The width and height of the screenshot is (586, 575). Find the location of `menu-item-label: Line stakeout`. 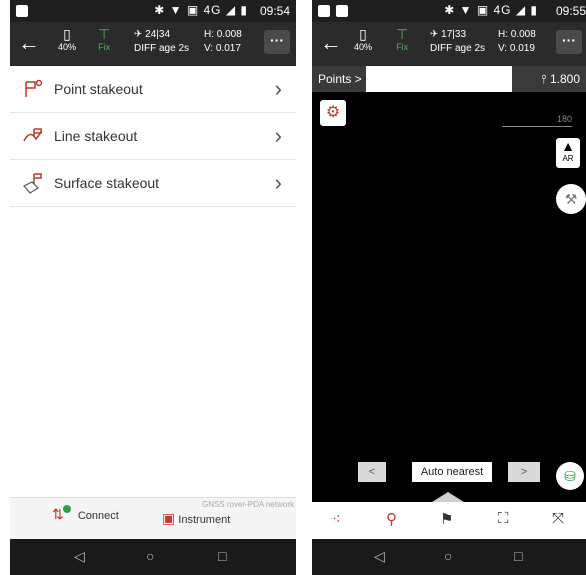

menu-item-label: Line stakeout is located at coordinates (96, 136).